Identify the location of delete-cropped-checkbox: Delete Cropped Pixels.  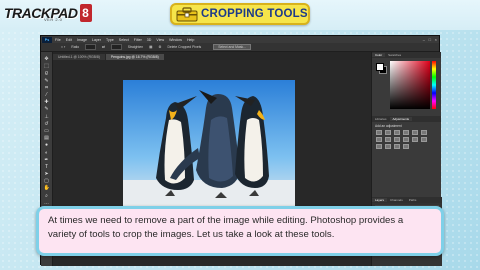
(184, 47).